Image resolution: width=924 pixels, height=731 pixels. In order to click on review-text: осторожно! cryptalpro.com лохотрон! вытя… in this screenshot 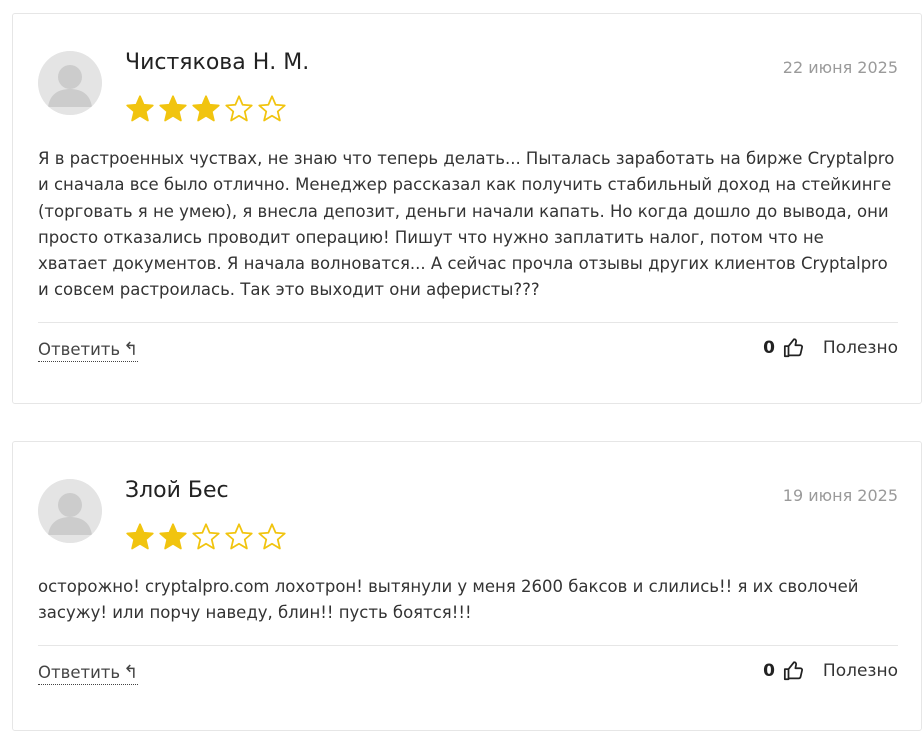, I will do `click(448, 600)`.